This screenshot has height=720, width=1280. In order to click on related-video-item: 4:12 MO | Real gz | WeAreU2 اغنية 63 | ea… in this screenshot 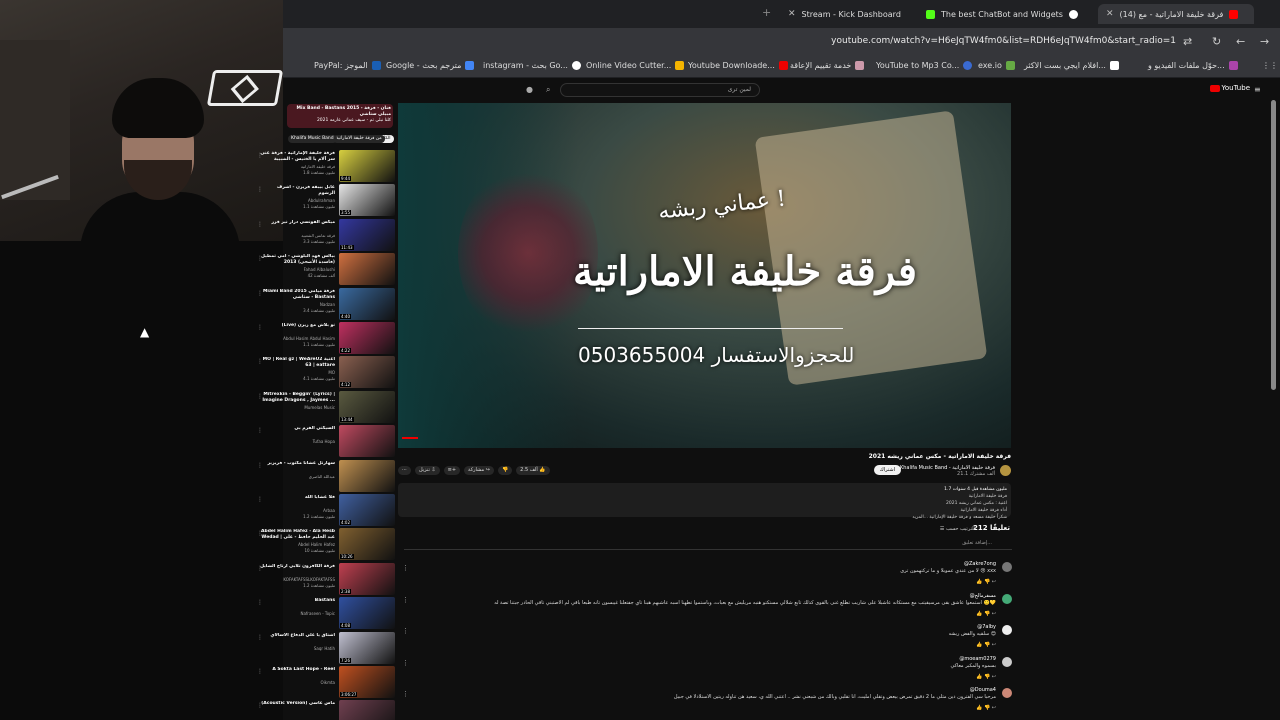, I will do `click(325, 373)`.